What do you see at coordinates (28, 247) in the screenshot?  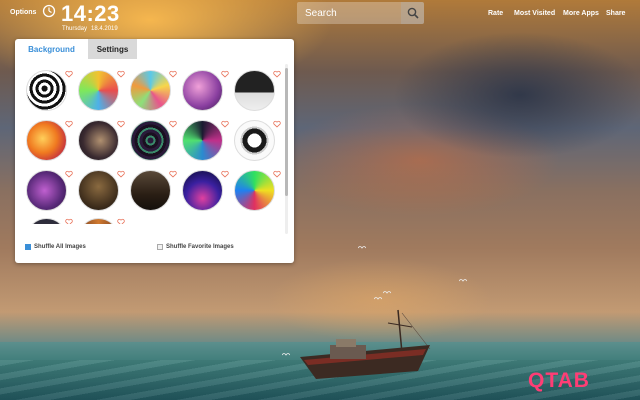 I see `shuffle-all-checkbox` at bounding box center [28, 247].